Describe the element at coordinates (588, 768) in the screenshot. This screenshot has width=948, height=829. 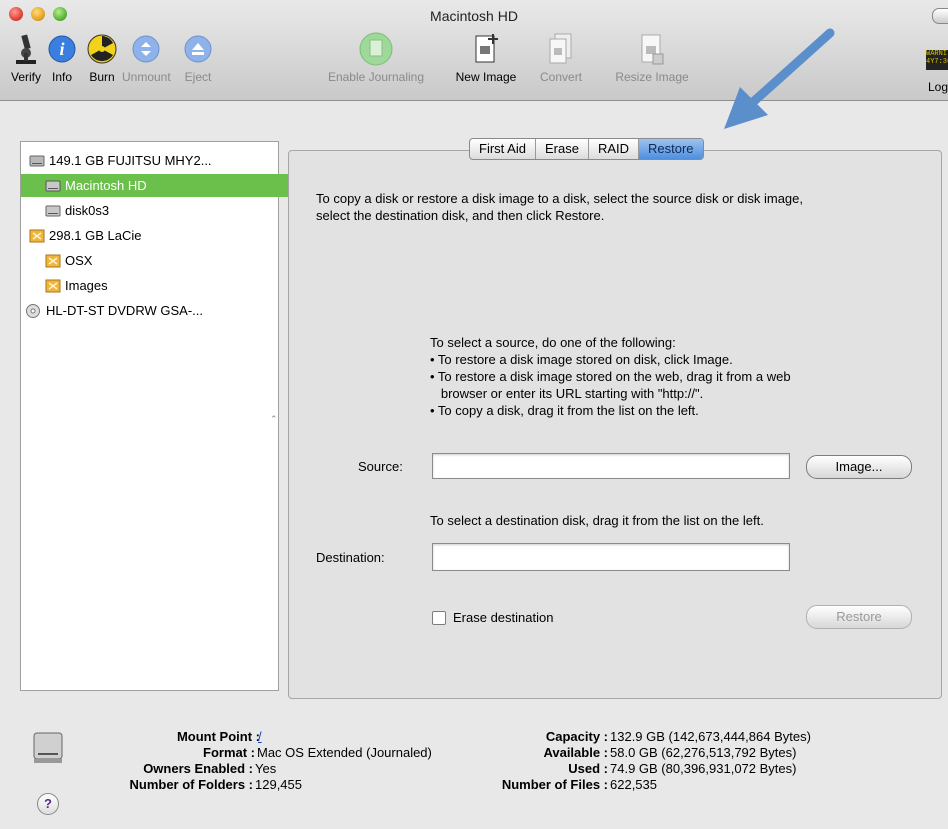
I see `used-key-text: Used :` at that location.